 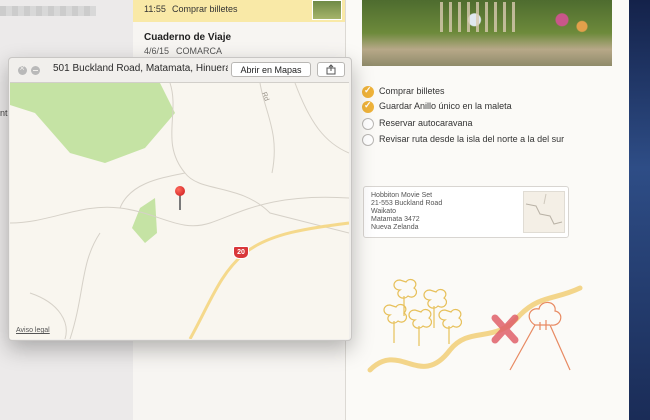 What do you see at coordinates (327, 10) in the screenshot?
I see `note-thumbnail` at bounding box center [327, 10].